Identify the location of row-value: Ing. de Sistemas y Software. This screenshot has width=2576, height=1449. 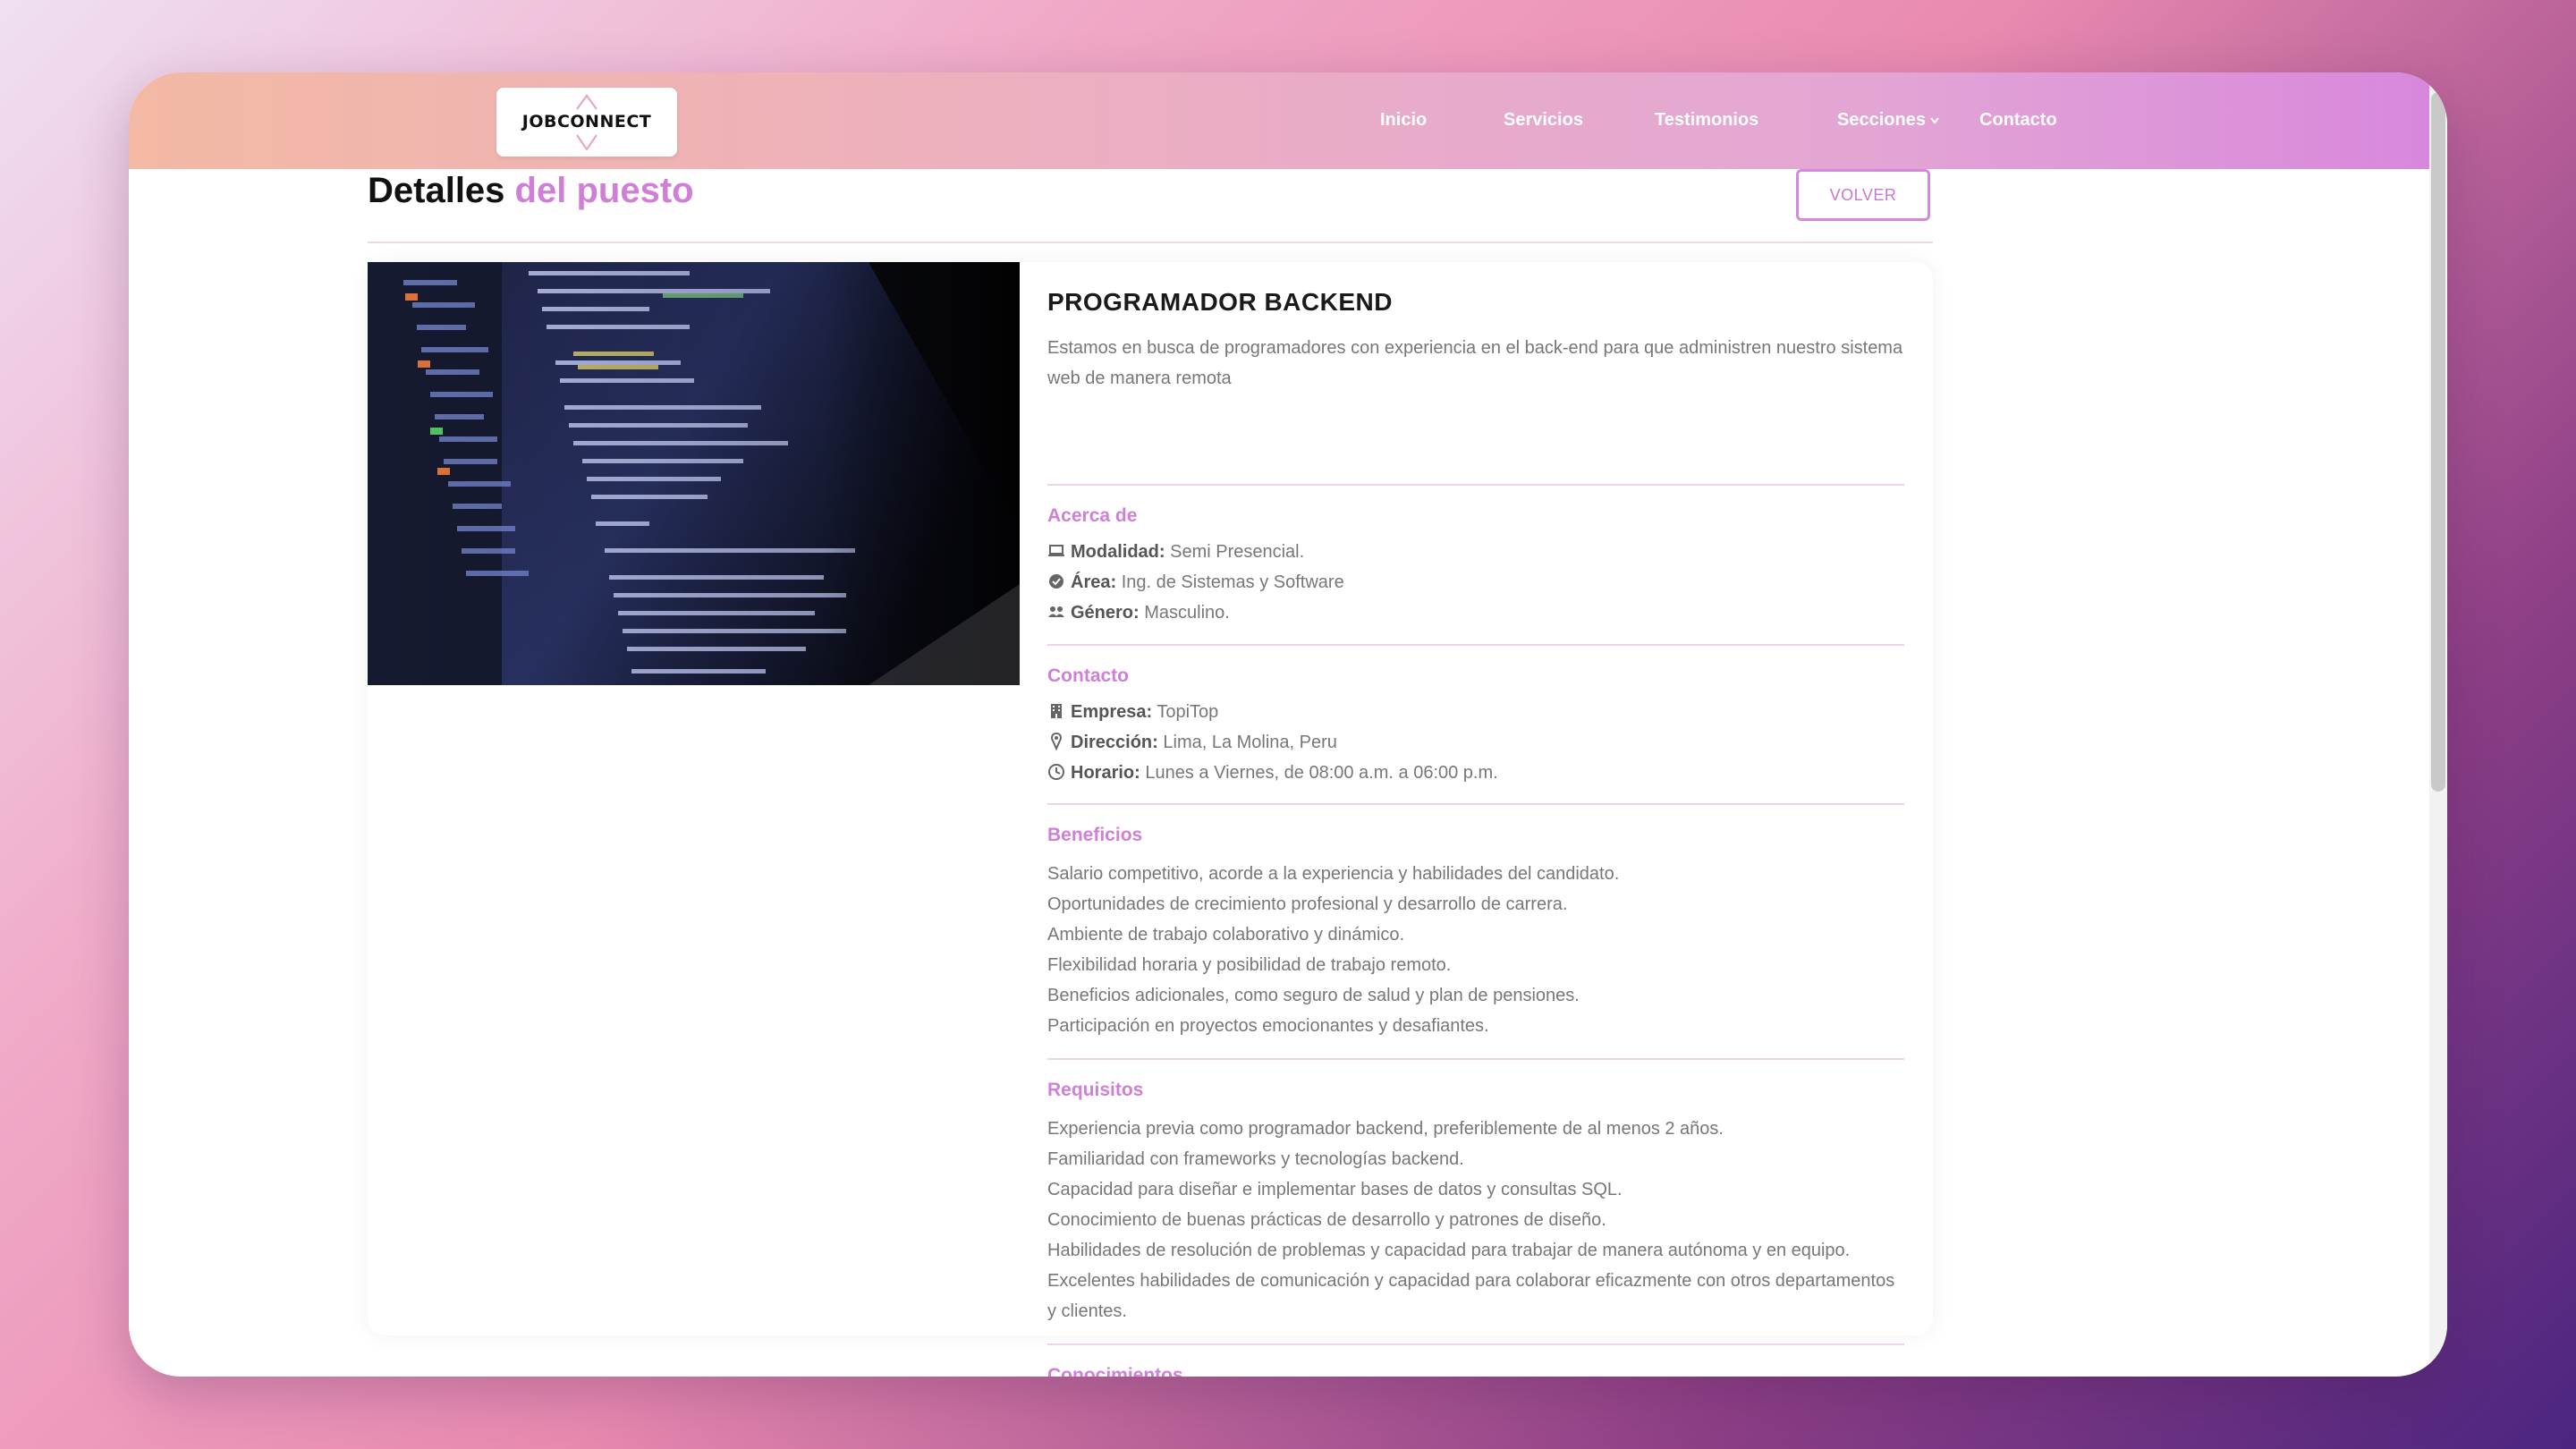
(1232, 582).